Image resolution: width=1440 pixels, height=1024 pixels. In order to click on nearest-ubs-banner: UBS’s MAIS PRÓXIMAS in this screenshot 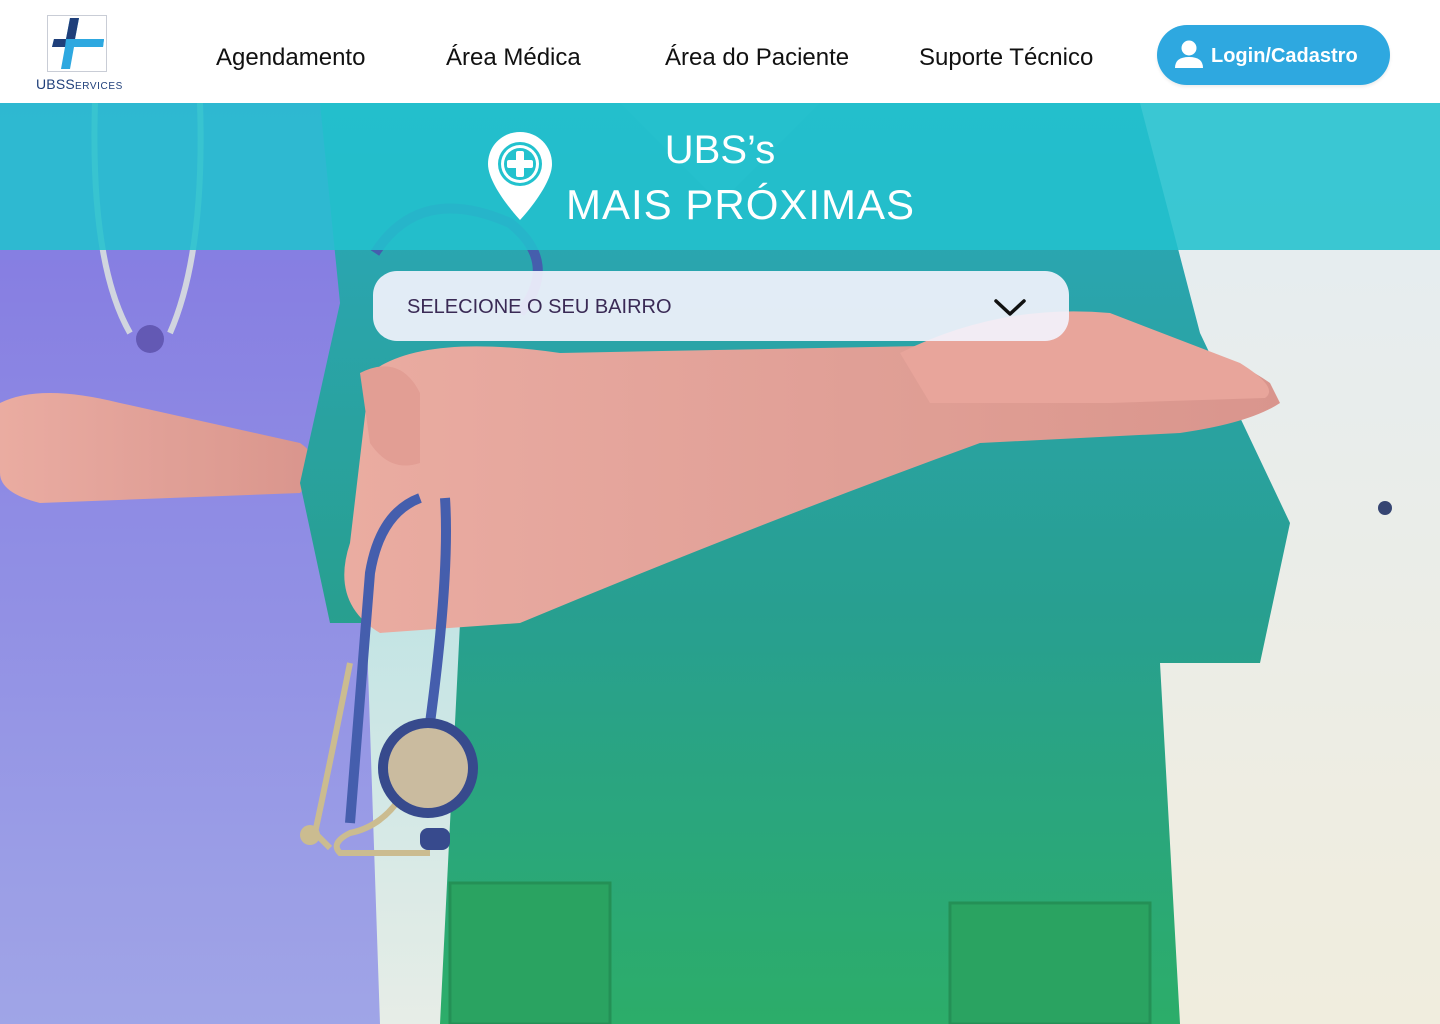, I will do `click(720, 176)`.